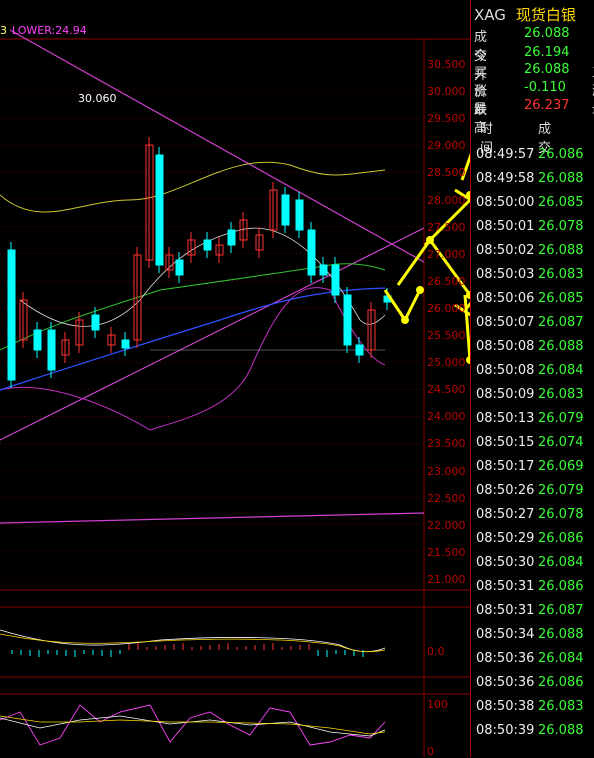 The height and width of the screenshot is (758, 594). I want to click on symbol-title: XAG 现货白银, so click(525, 14).